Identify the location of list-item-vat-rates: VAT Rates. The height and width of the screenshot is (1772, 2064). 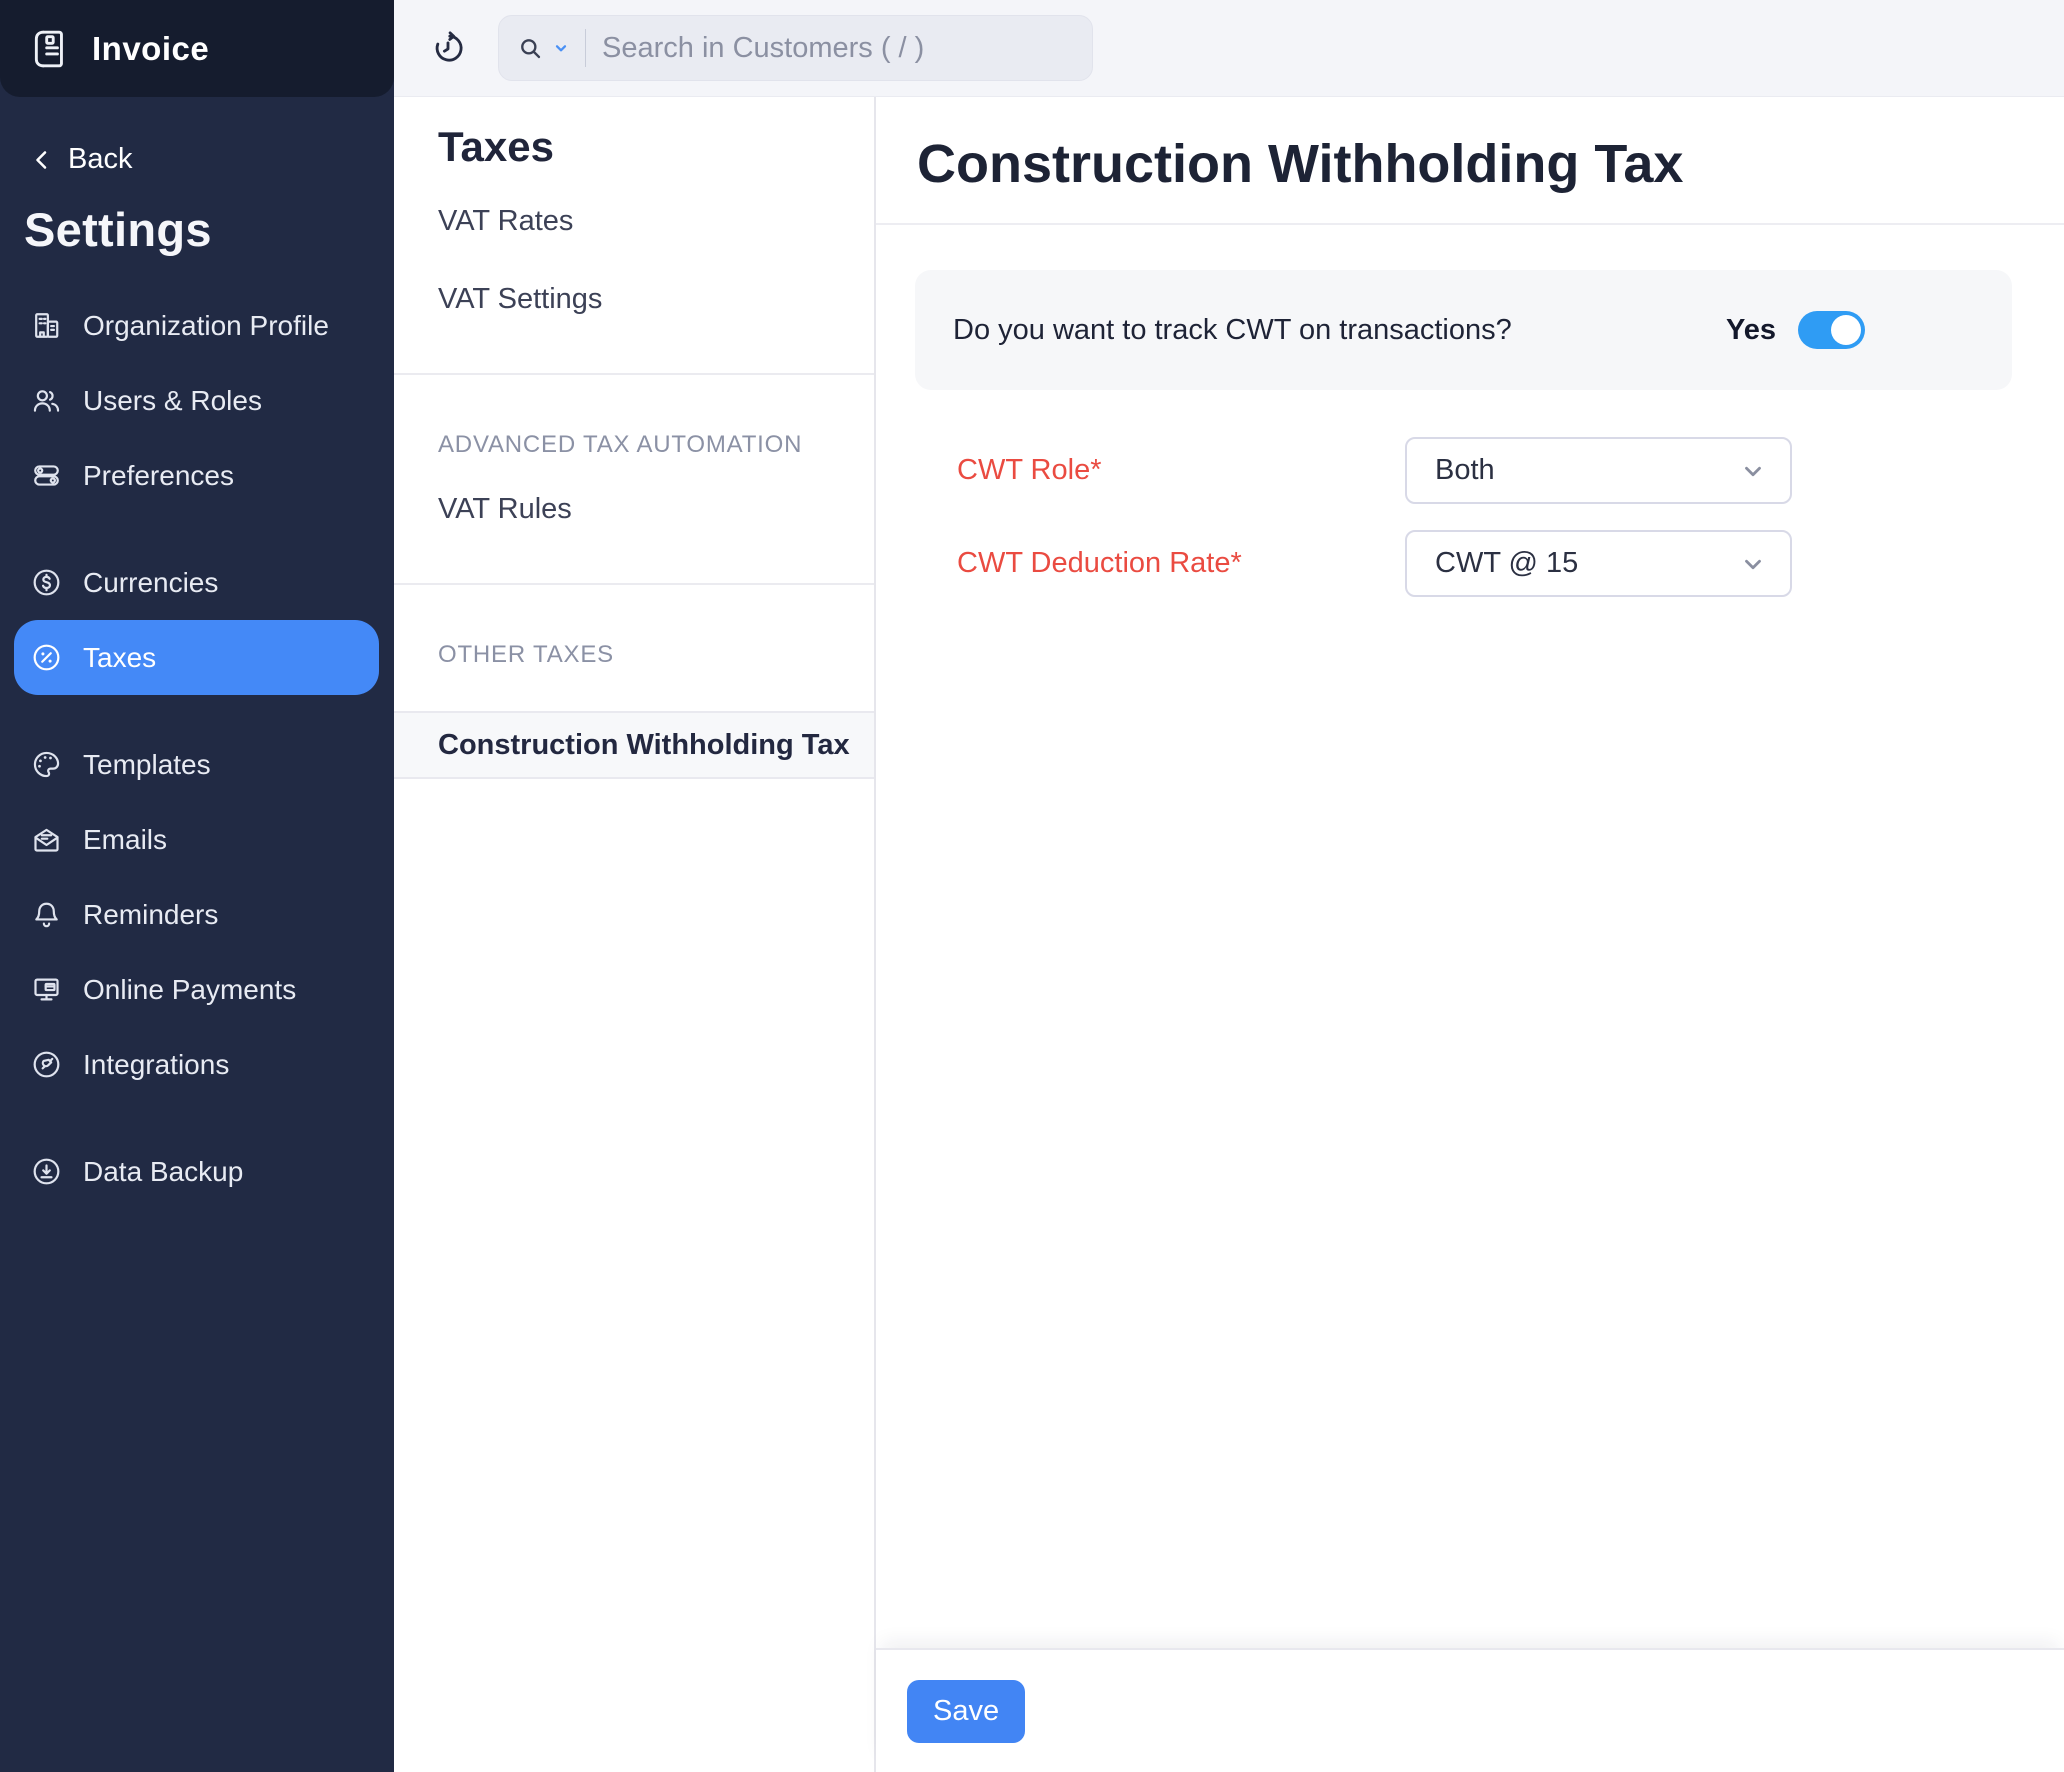
(634, 221).